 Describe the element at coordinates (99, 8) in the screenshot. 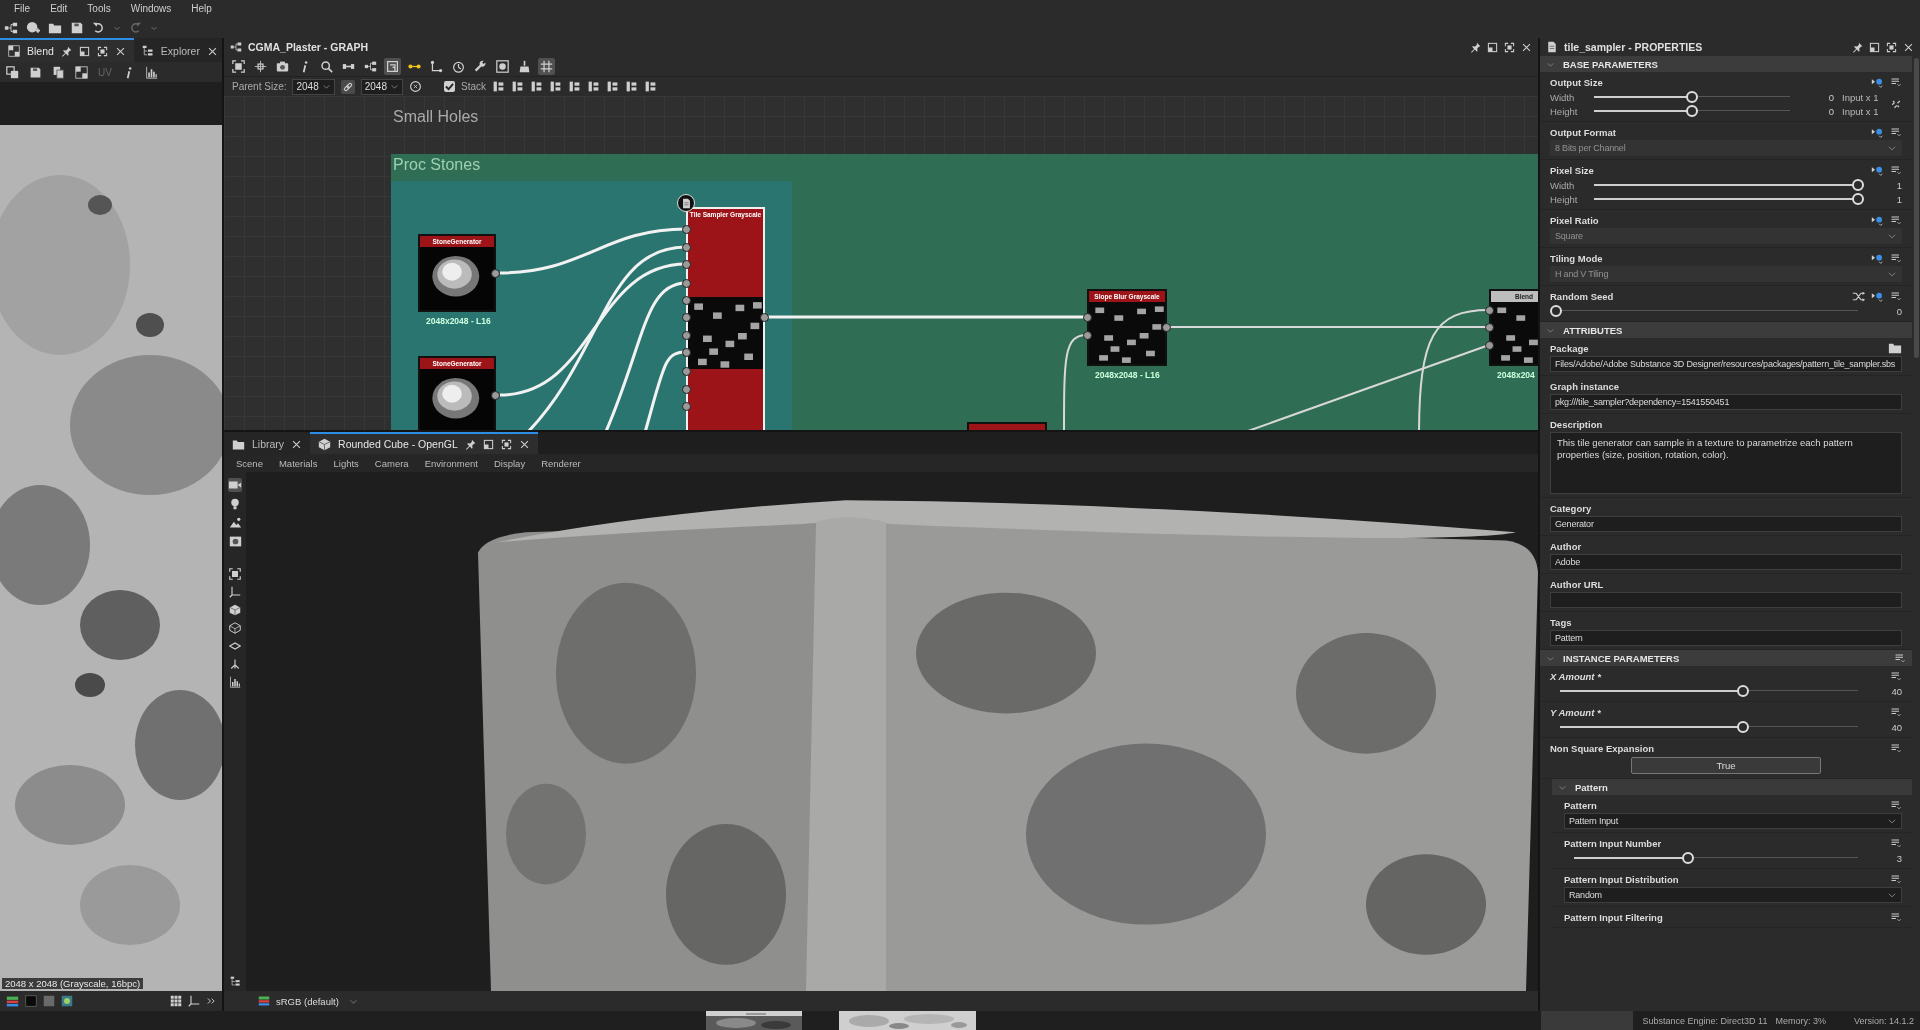

I see `menu-item: Tools` at that location.